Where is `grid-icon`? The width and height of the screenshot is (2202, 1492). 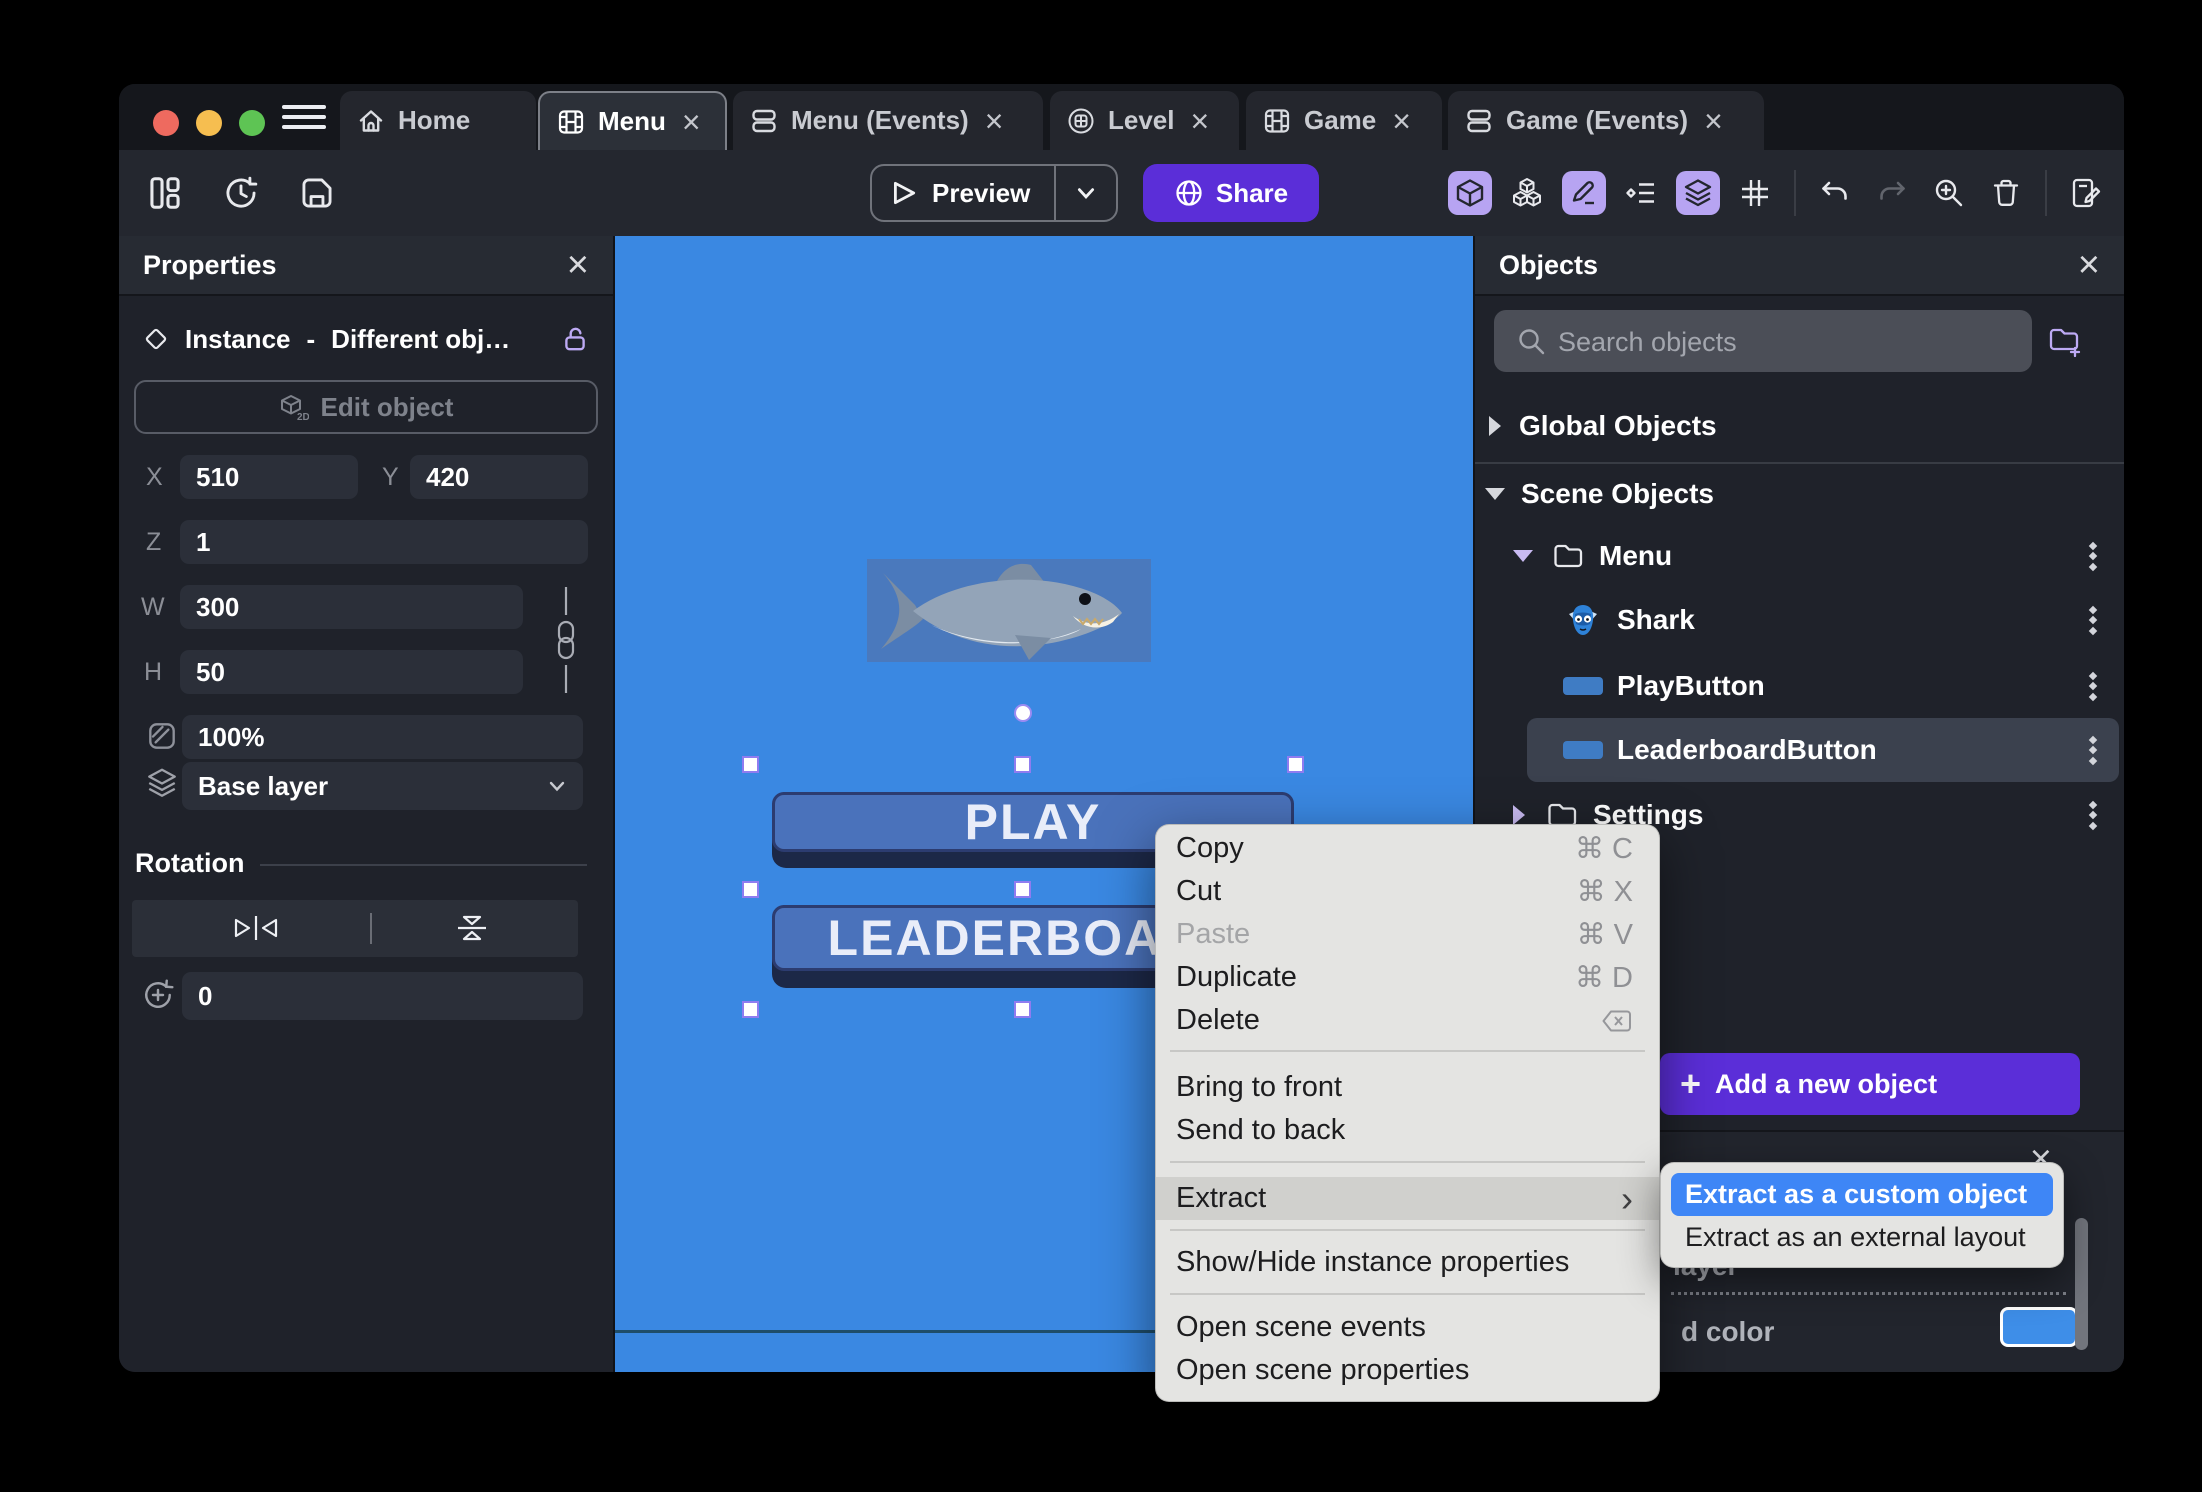 grid-icon is located at coordinates (1755, 193).